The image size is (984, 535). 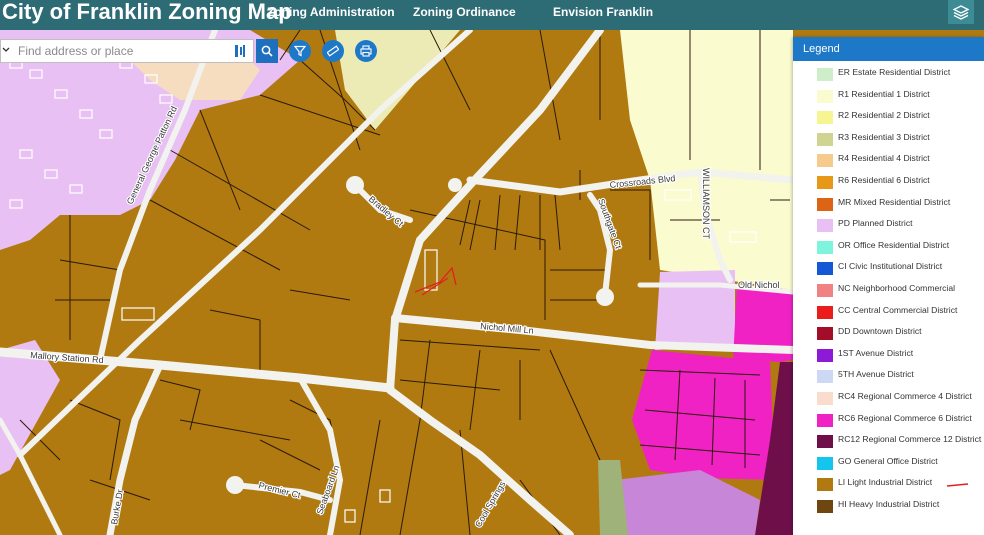 I want to click on search-icon, so click(x=267, y=51).